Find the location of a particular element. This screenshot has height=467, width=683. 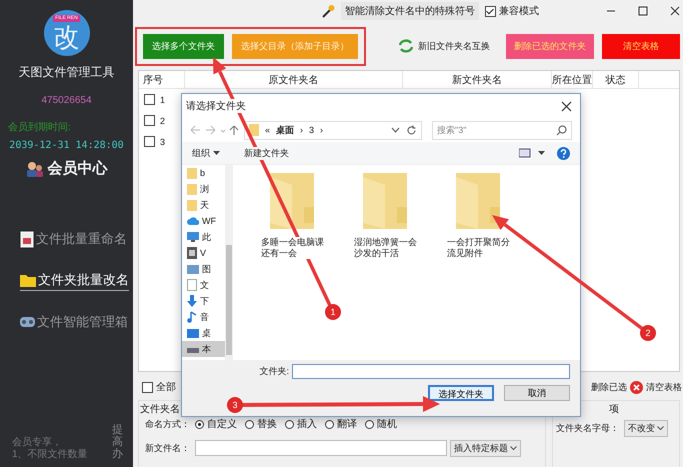

swap-arrows-icon is located at coordinates (406, 46).